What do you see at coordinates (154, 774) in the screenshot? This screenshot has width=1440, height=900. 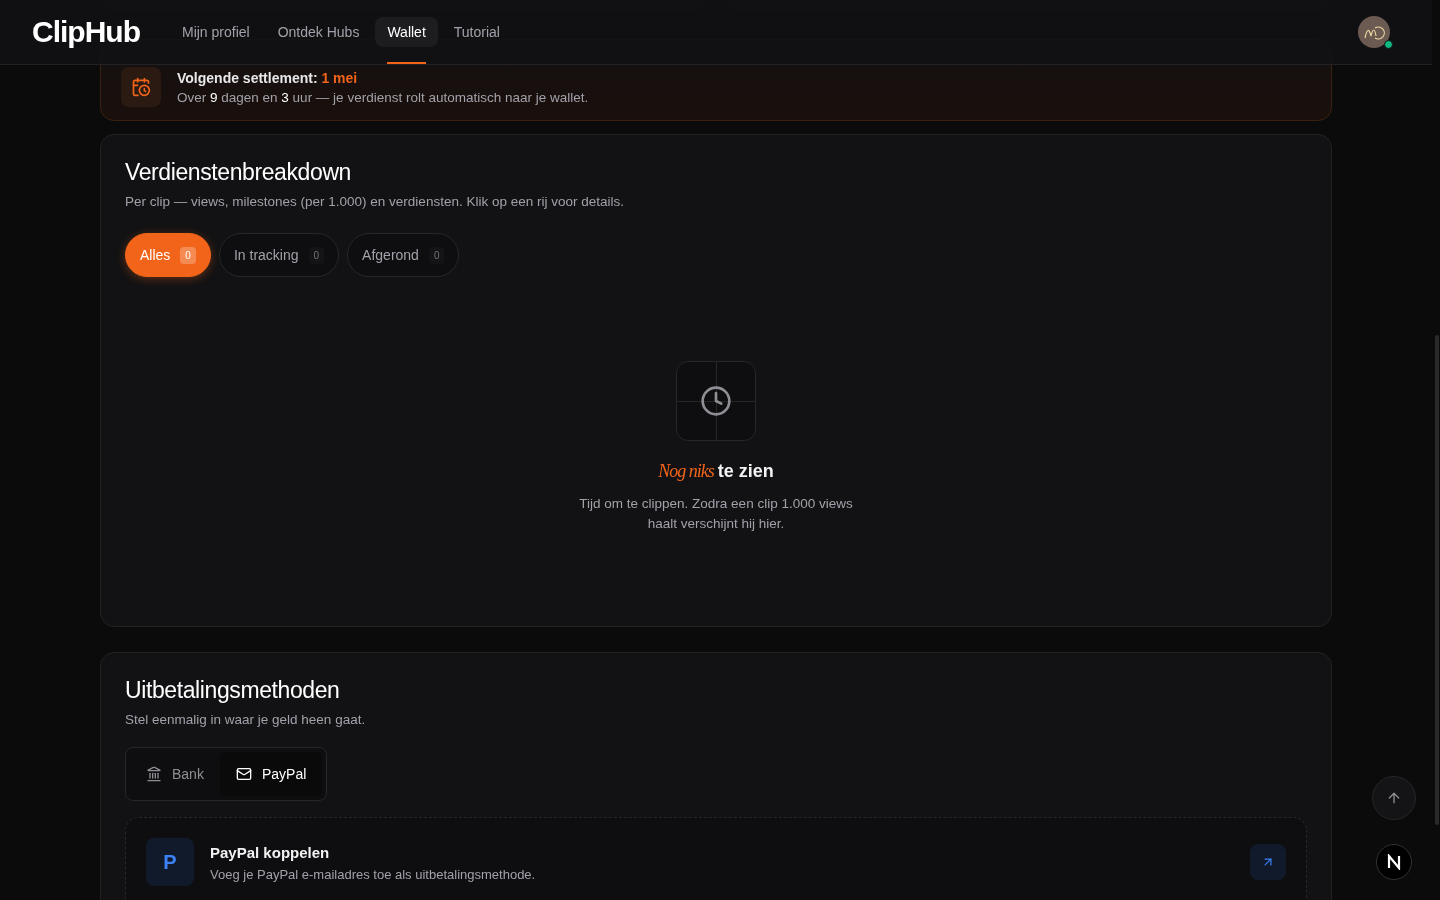 I see `bank-icon` at bounding box center [154, 774].